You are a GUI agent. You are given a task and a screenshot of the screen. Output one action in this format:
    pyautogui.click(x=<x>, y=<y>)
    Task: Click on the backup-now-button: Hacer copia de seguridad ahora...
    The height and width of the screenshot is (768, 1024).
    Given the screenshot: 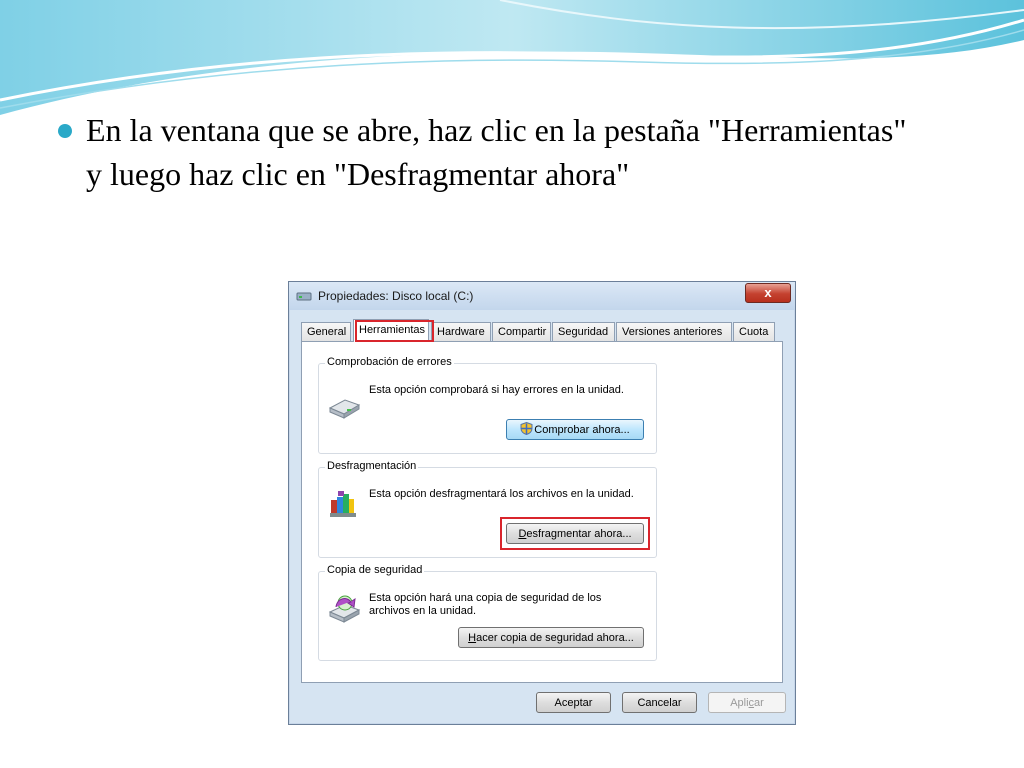 What is the action you would take?
    pyautogui.click(x=551, y=637)
    